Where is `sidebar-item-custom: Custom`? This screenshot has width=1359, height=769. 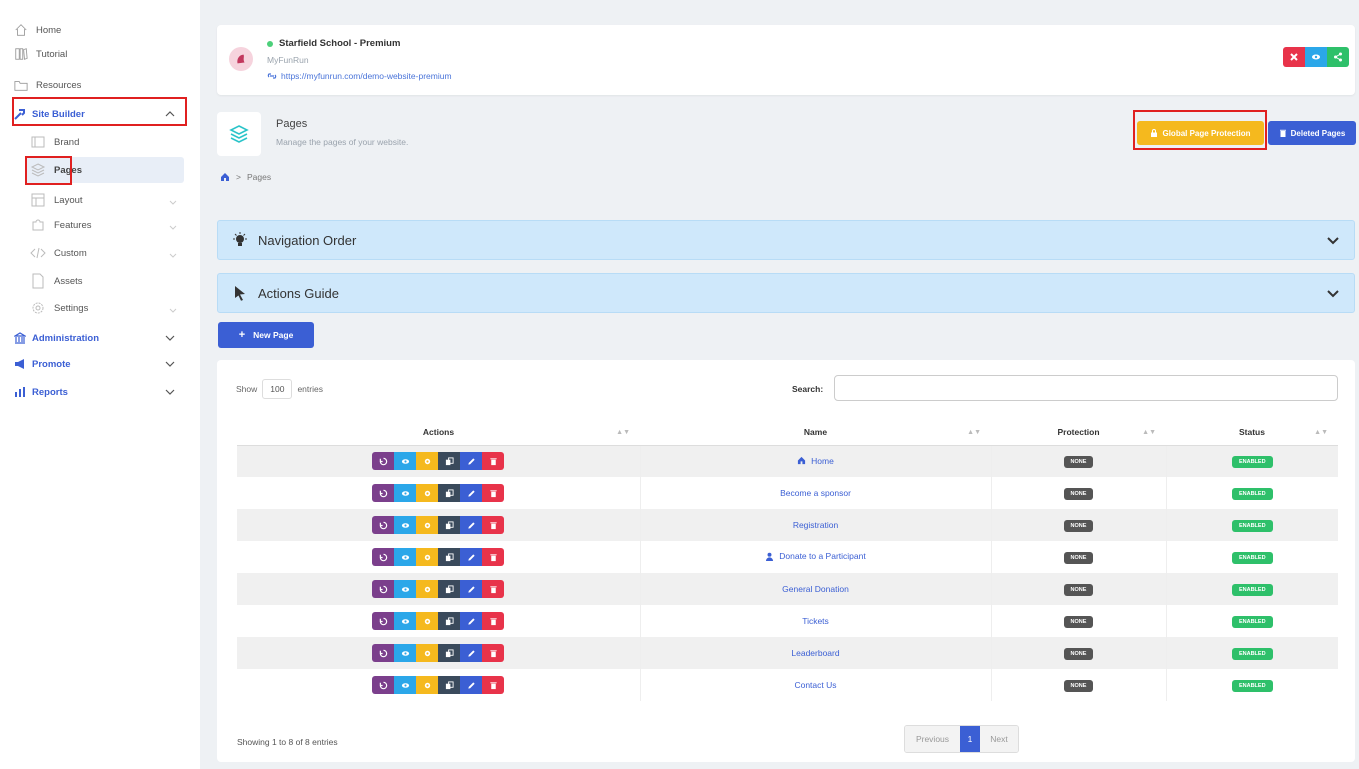
sidebar-item-custom: Custom is located at coordinates (58, 253).